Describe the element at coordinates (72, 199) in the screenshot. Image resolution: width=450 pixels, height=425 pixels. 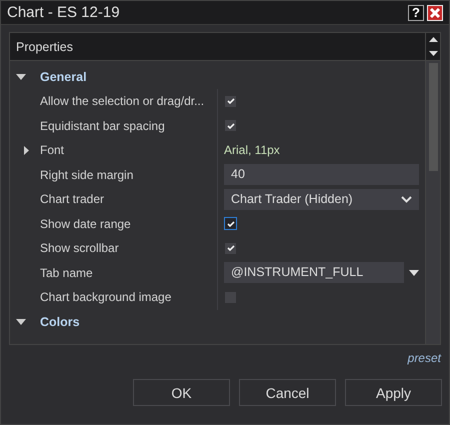
I see `property-label: Chart trader` at that location.